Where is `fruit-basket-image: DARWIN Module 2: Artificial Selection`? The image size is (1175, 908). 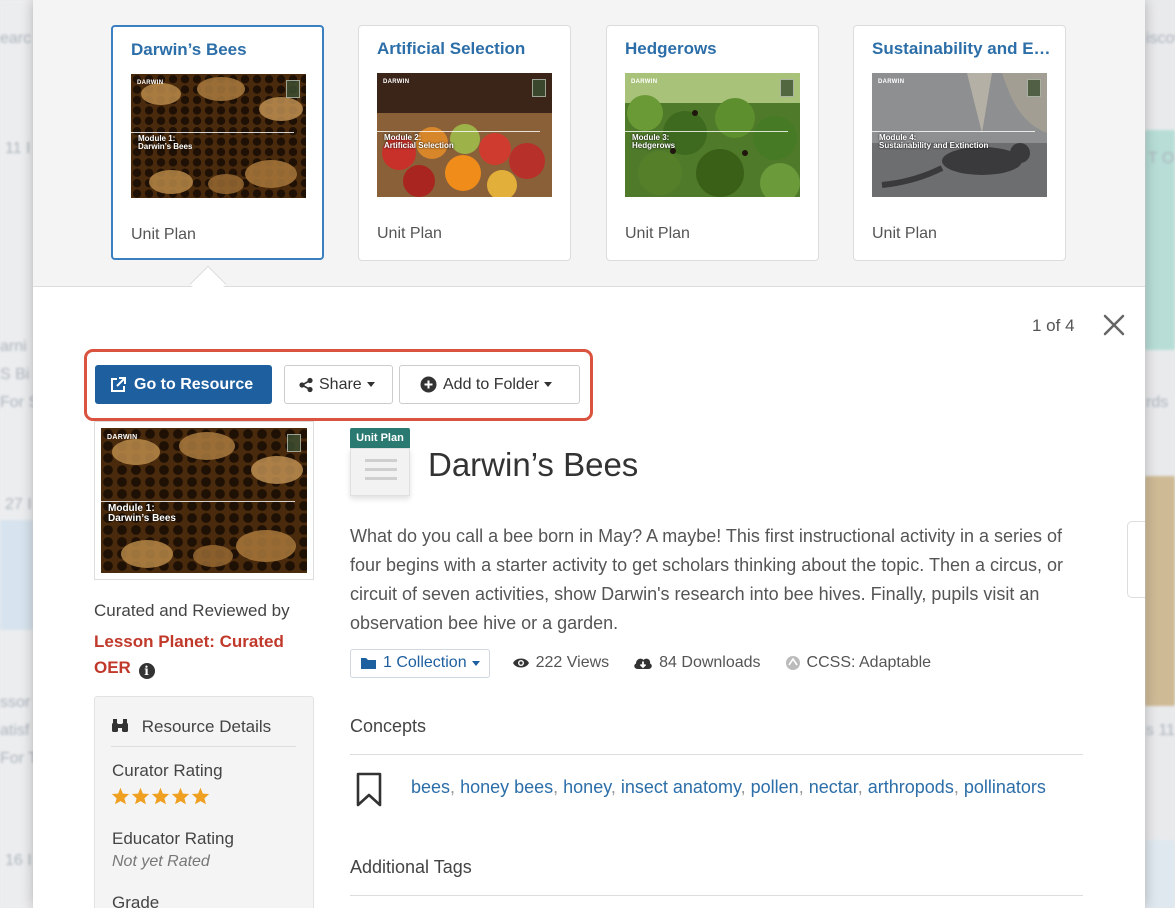
fruit-basket-image: DARWIN Module 2: Artificial Selection is located at coordinates (464, 135).